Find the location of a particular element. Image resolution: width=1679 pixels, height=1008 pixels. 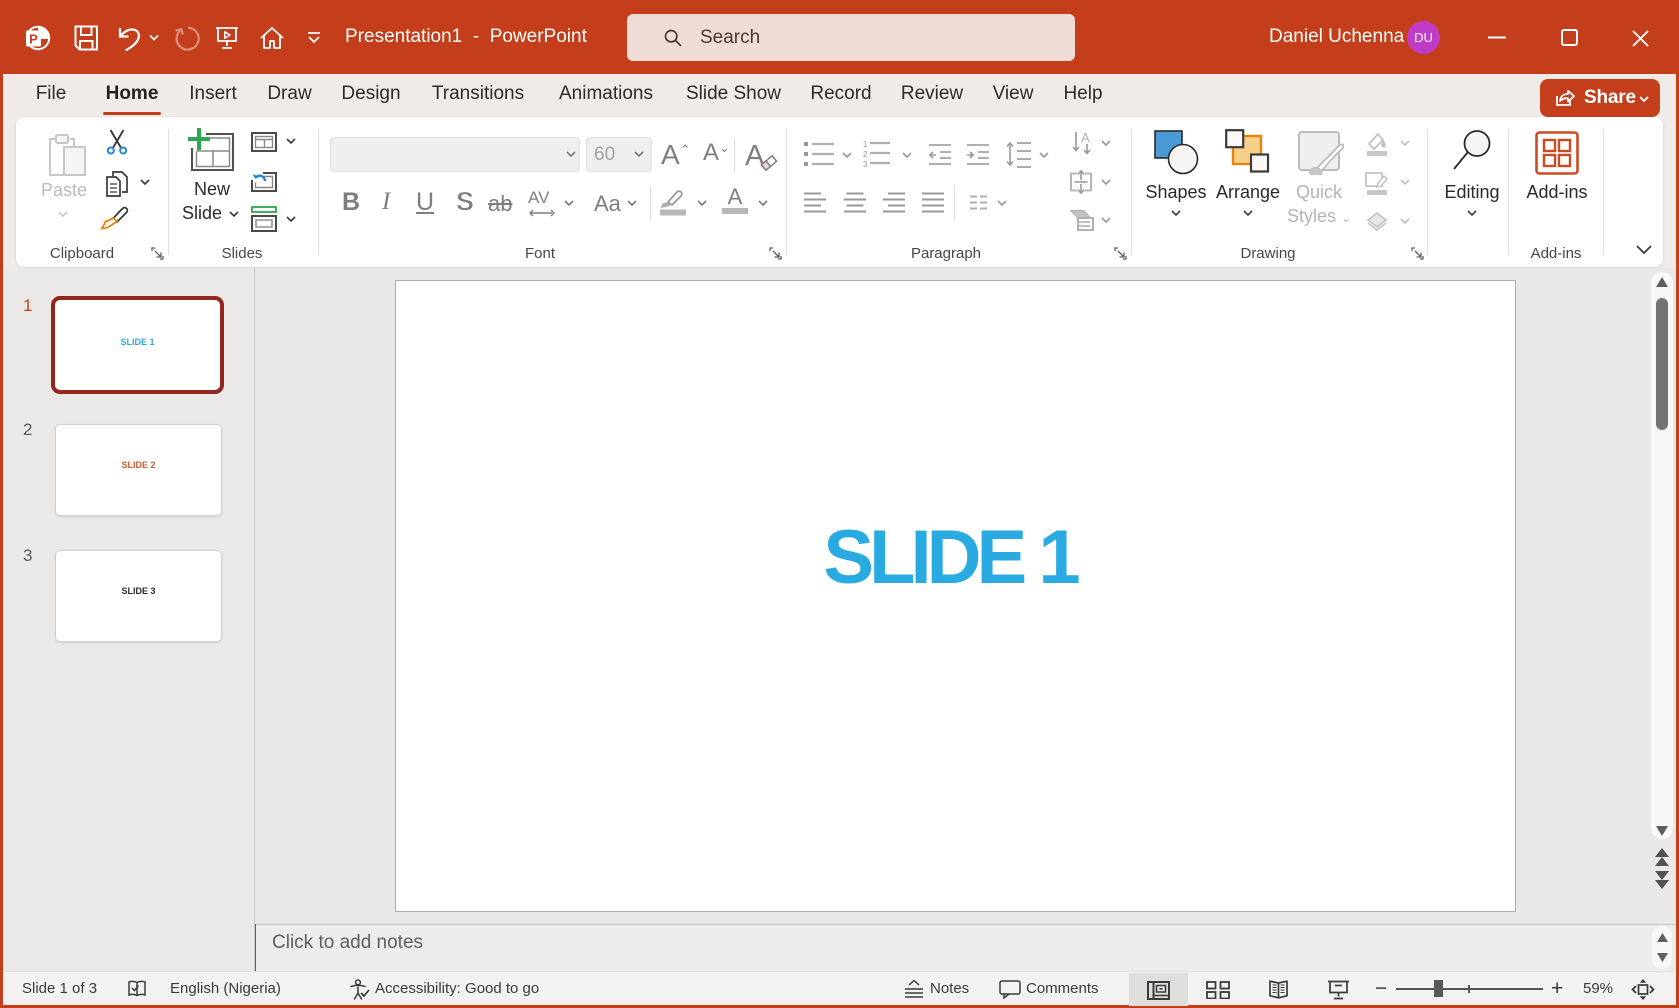

svg-text: 1 is located at coordinates (865, 144).